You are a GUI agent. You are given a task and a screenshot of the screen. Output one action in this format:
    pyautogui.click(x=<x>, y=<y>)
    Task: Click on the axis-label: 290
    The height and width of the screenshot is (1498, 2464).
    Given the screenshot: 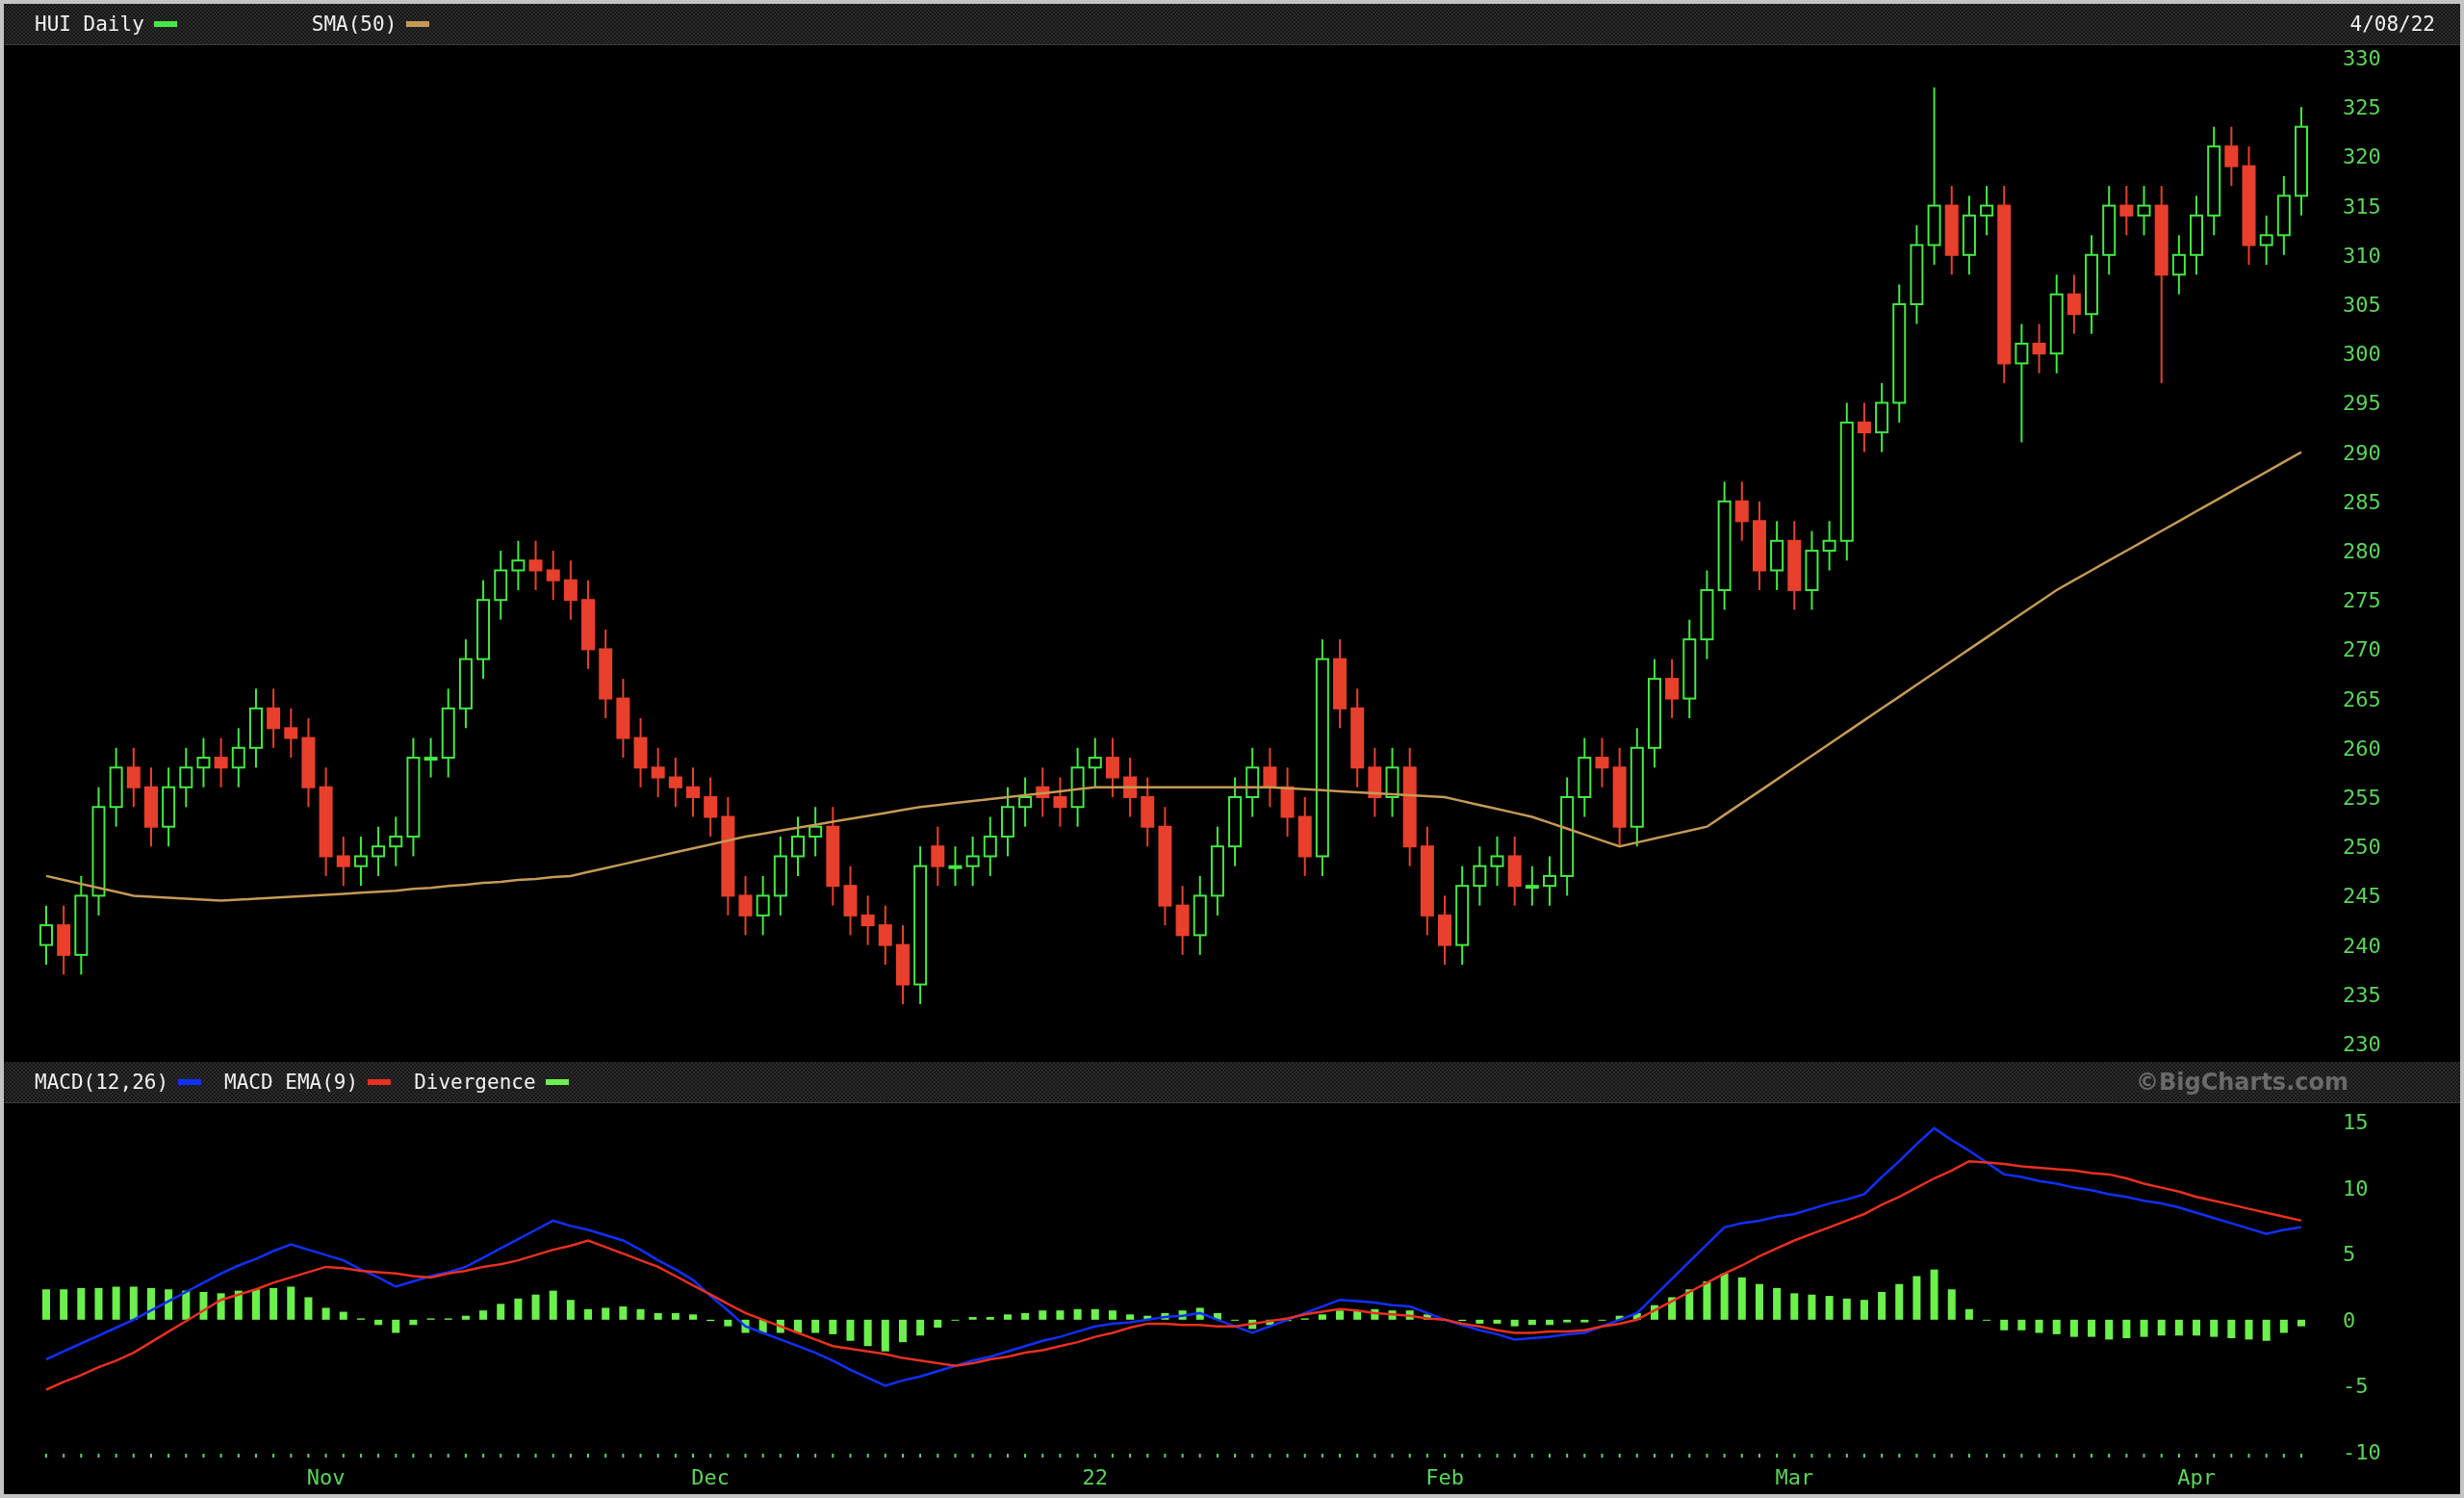 What is the action you would take?
    pyautogui.click(x=2362, y=453)
    